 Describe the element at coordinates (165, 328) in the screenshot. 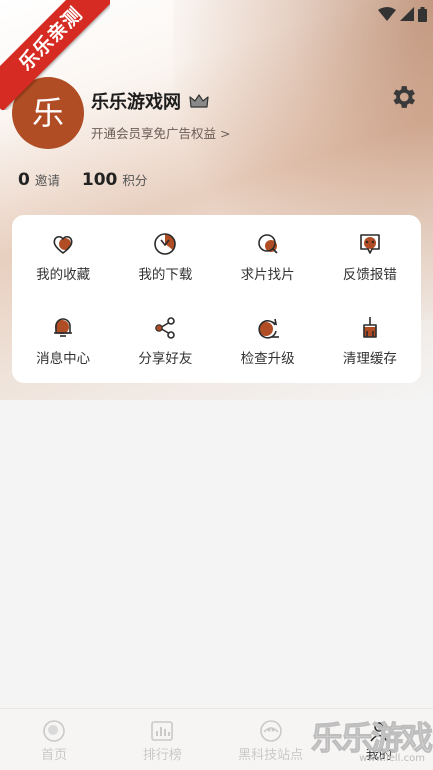

I see `share-icon` at that location.